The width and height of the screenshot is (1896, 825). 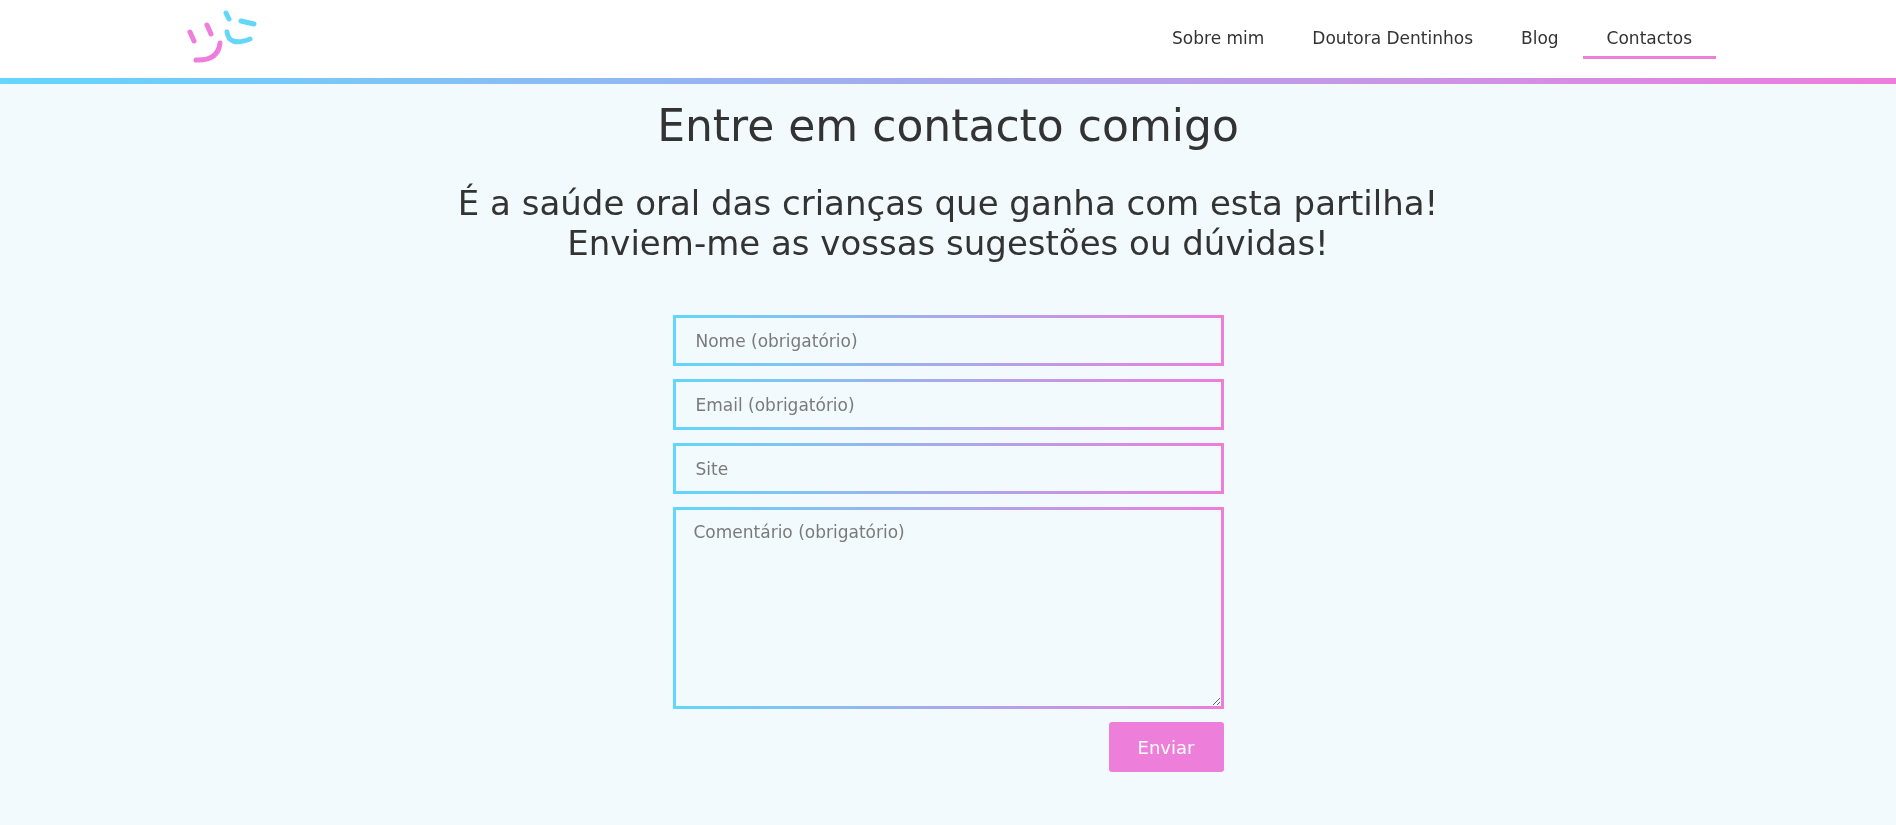 I want to click on input-field: Site, so click(x=948, y=469).